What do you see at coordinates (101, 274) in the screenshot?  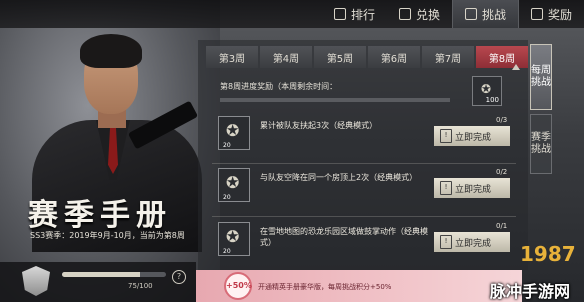 I see `level-progress-fill` at bounding box center [101, 274].